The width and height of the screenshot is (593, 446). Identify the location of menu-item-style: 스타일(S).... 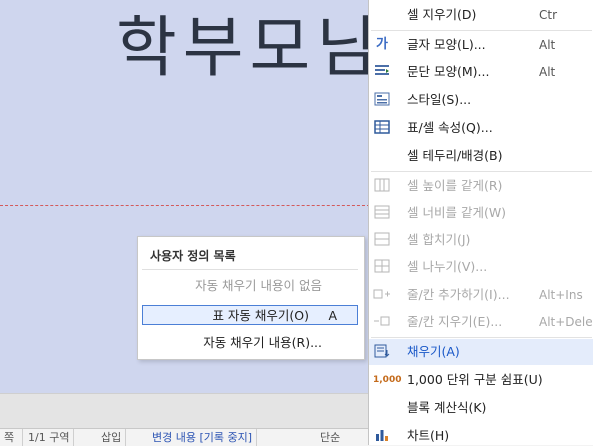
(481, 100).